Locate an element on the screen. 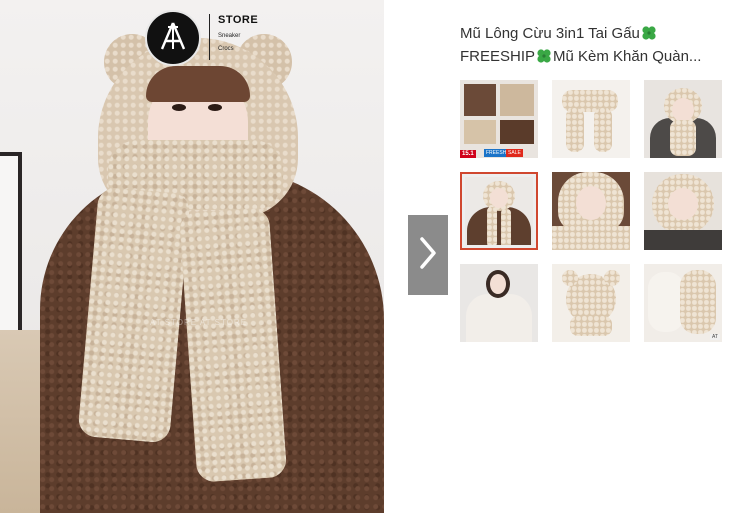 The width and height of the screenshot is (743, 513). model-bangs is located at coordinates (198, 84).